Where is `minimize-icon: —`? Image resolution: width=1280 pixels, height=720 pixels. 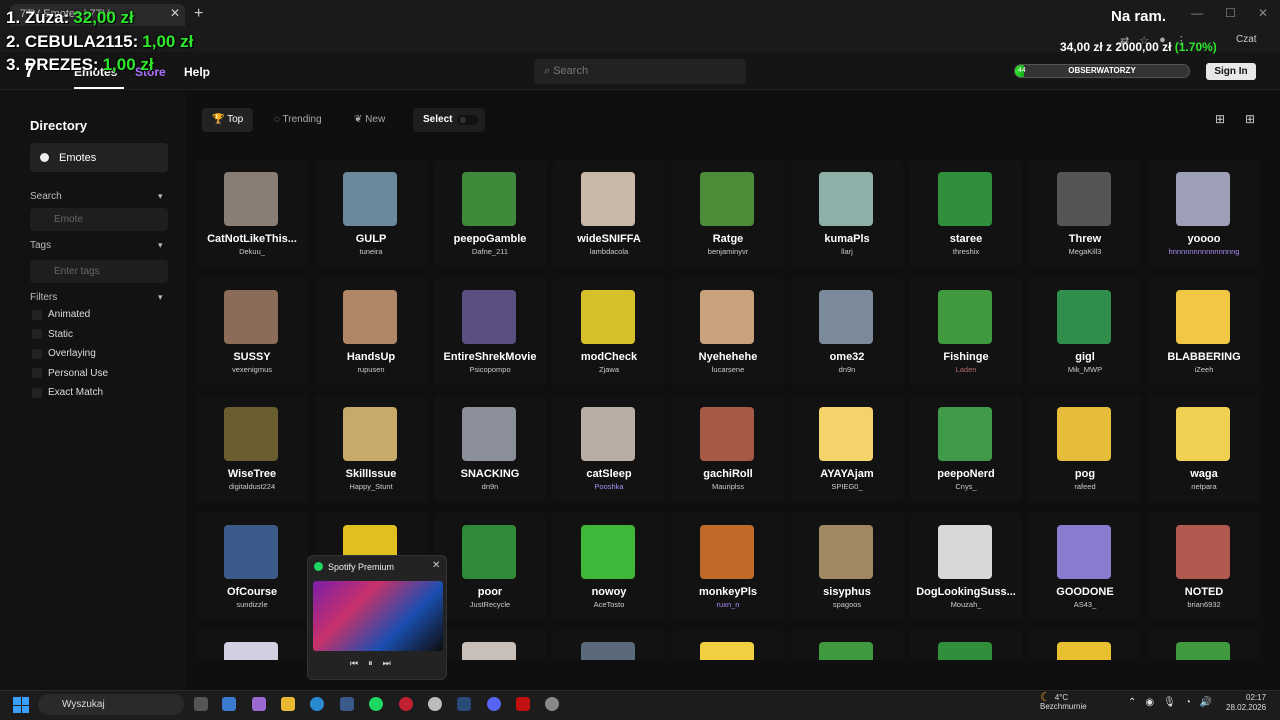 minimize-icon: — is located at coordinates (1197, 13).